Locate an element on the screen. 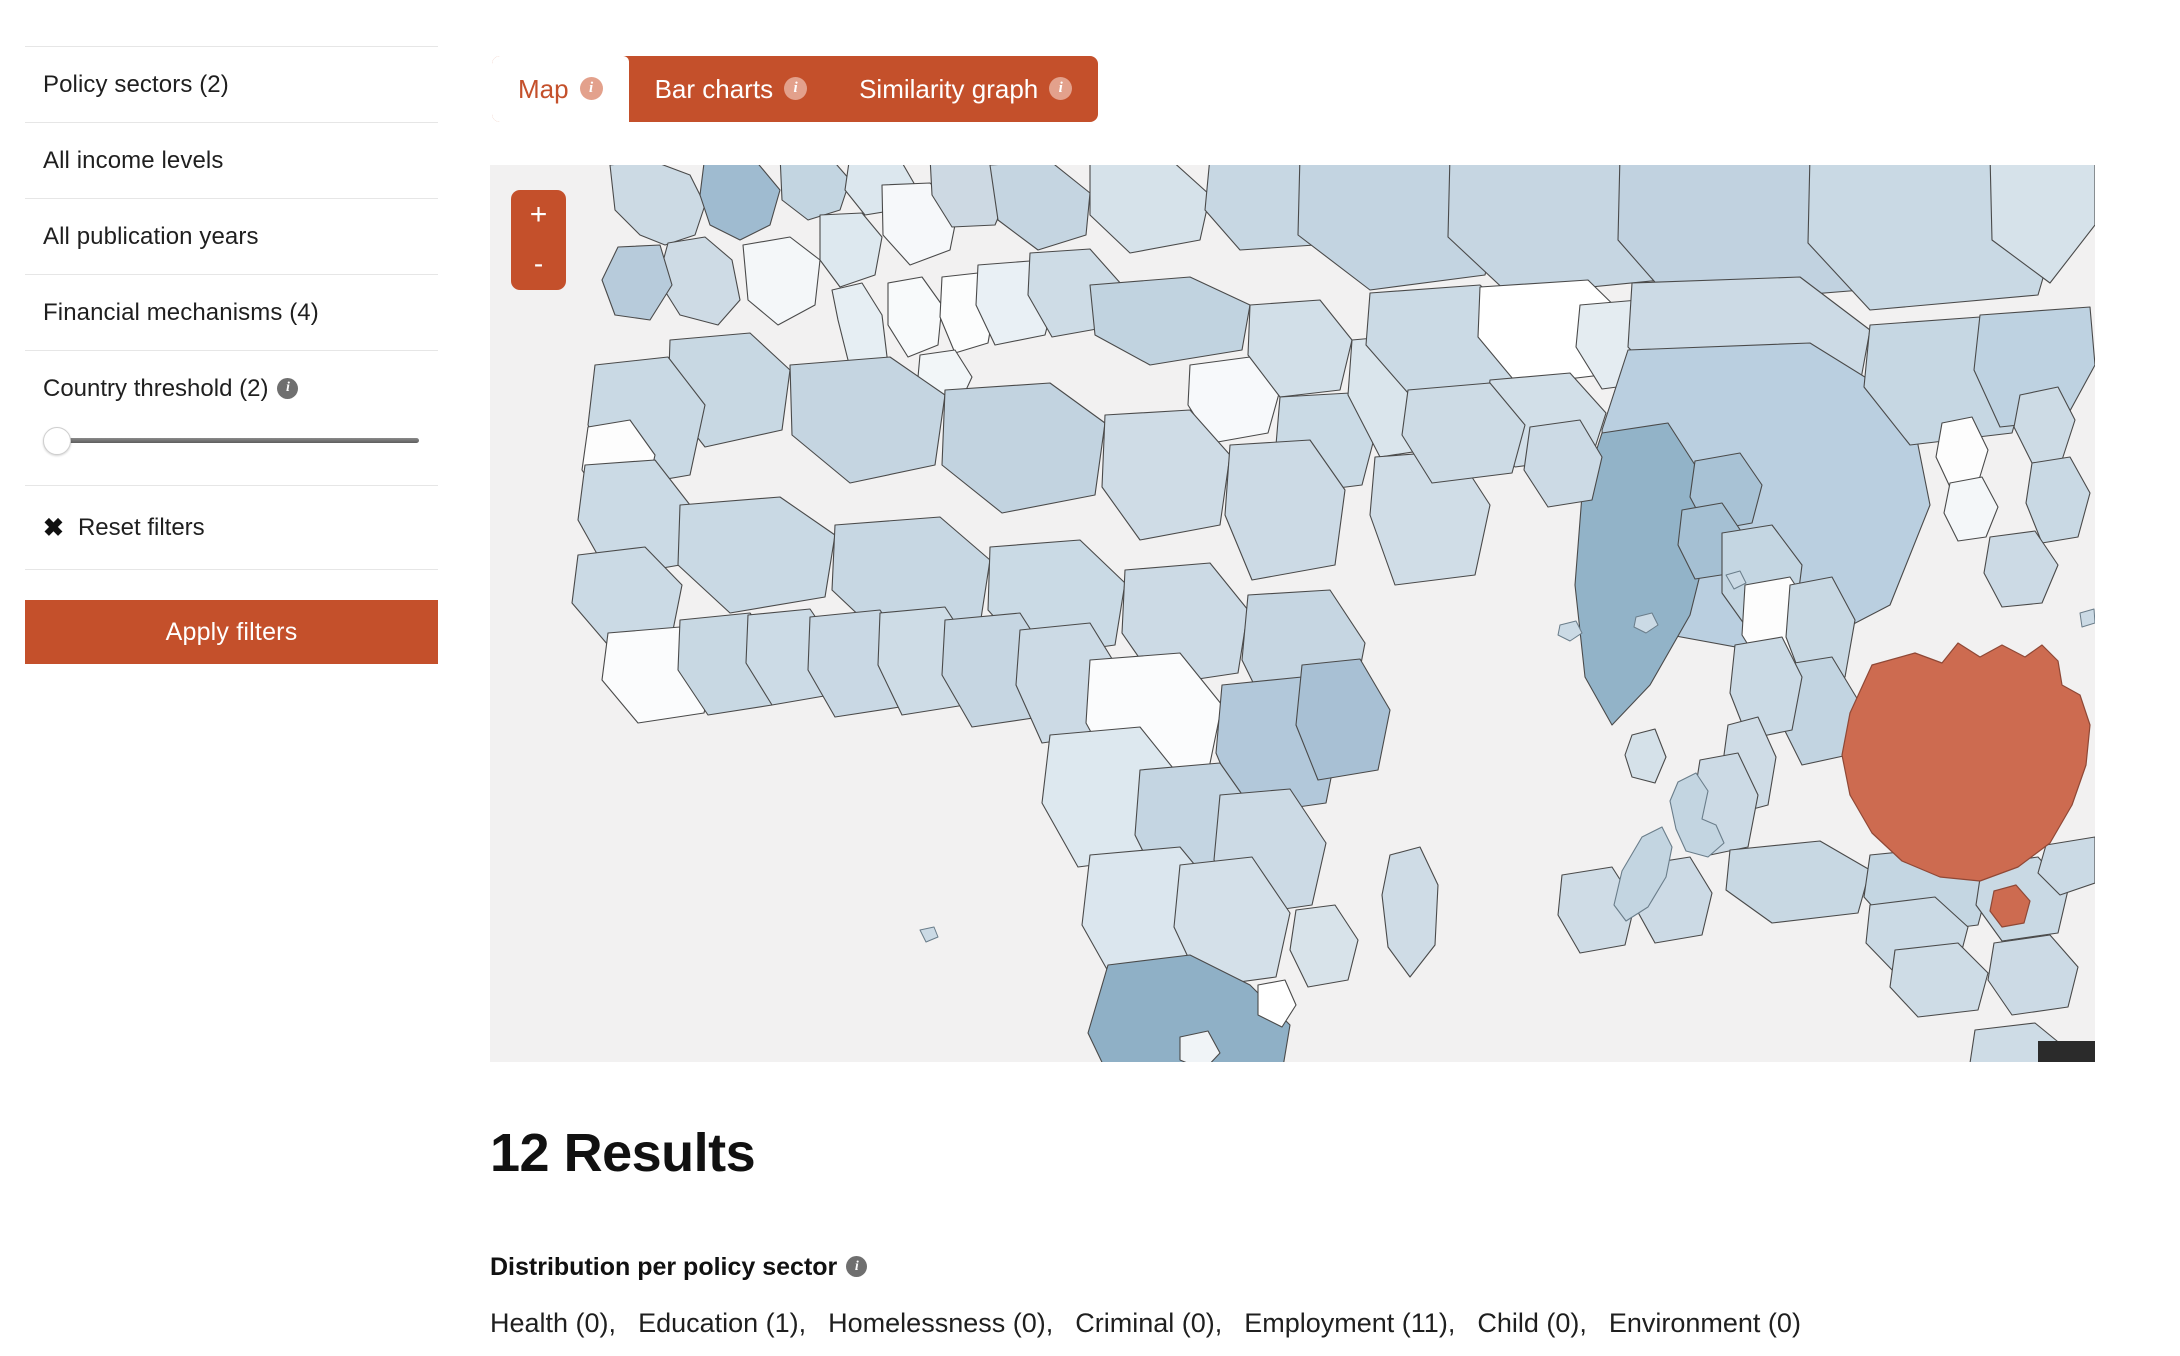  list-item: Environment (0) is located at coordinates (1705, 1323).